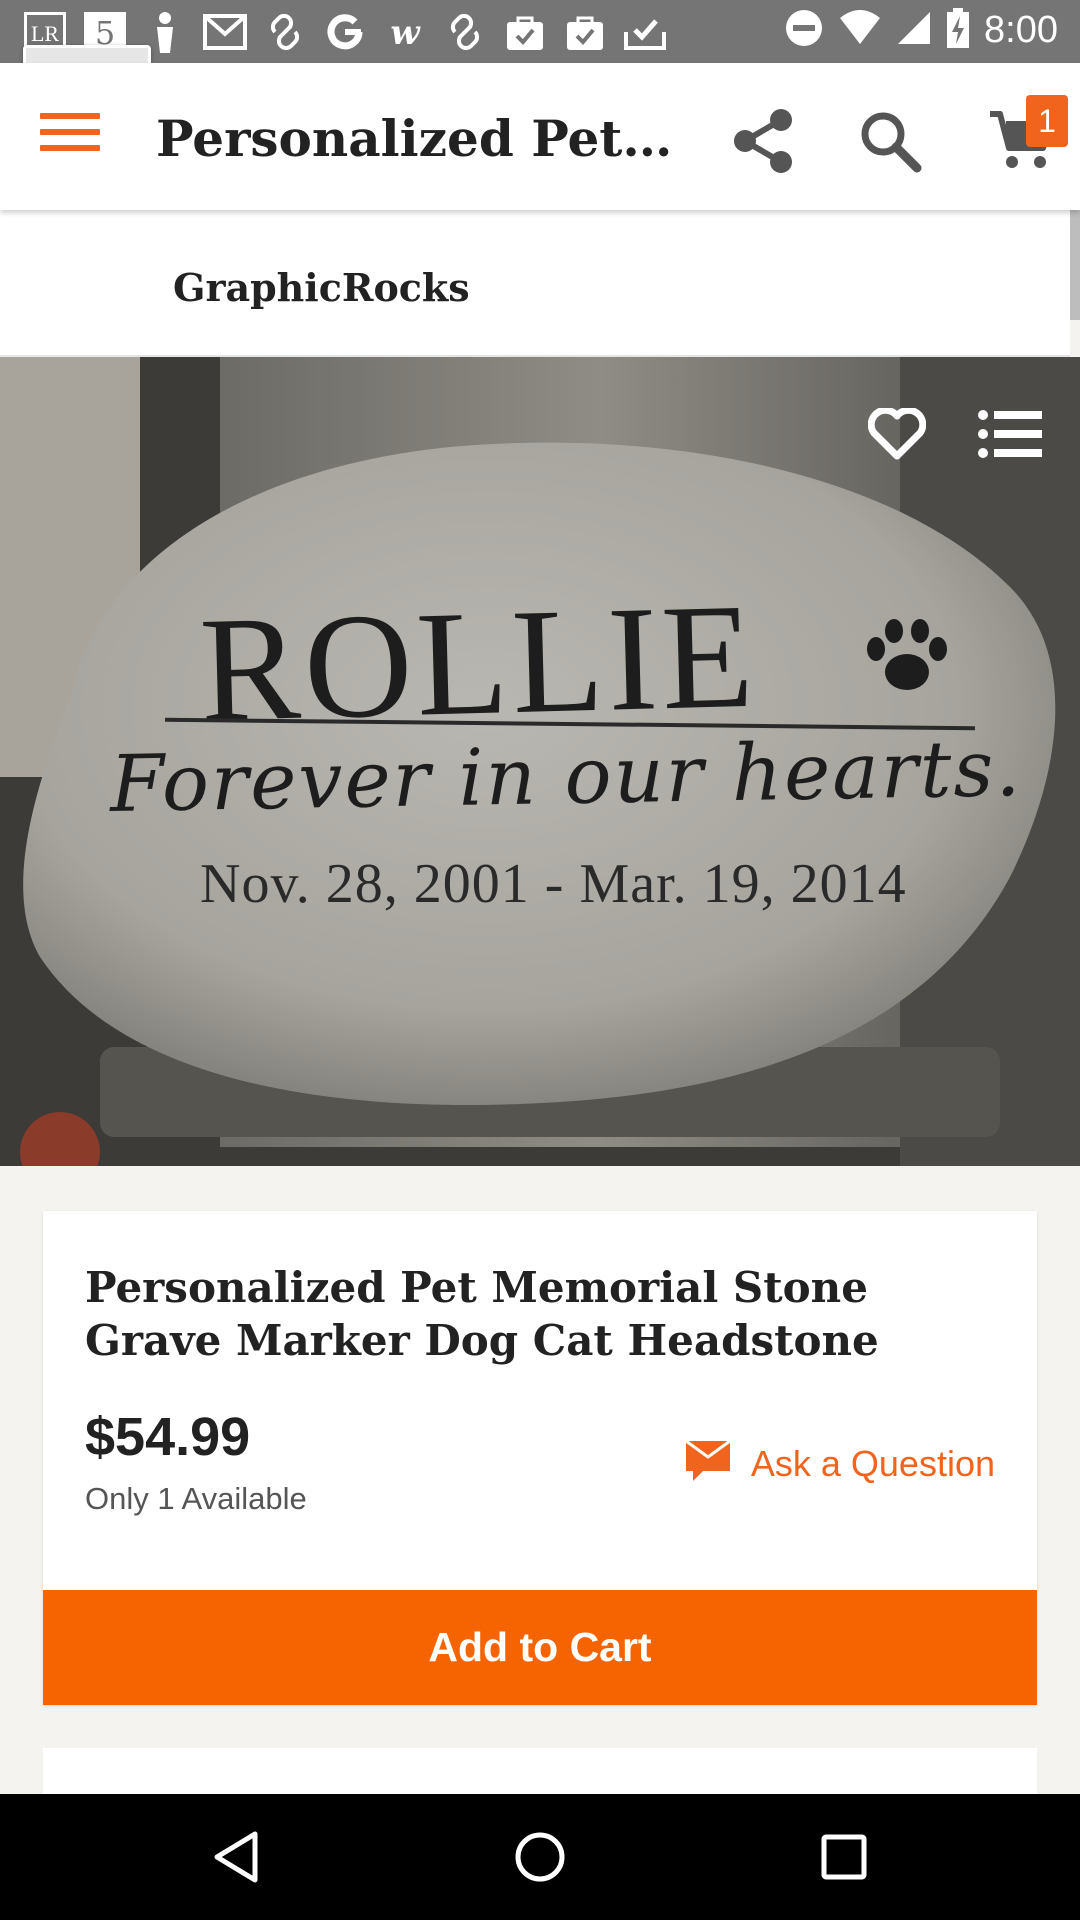  I want to click on cart-button: 1, so click(1022, 138).